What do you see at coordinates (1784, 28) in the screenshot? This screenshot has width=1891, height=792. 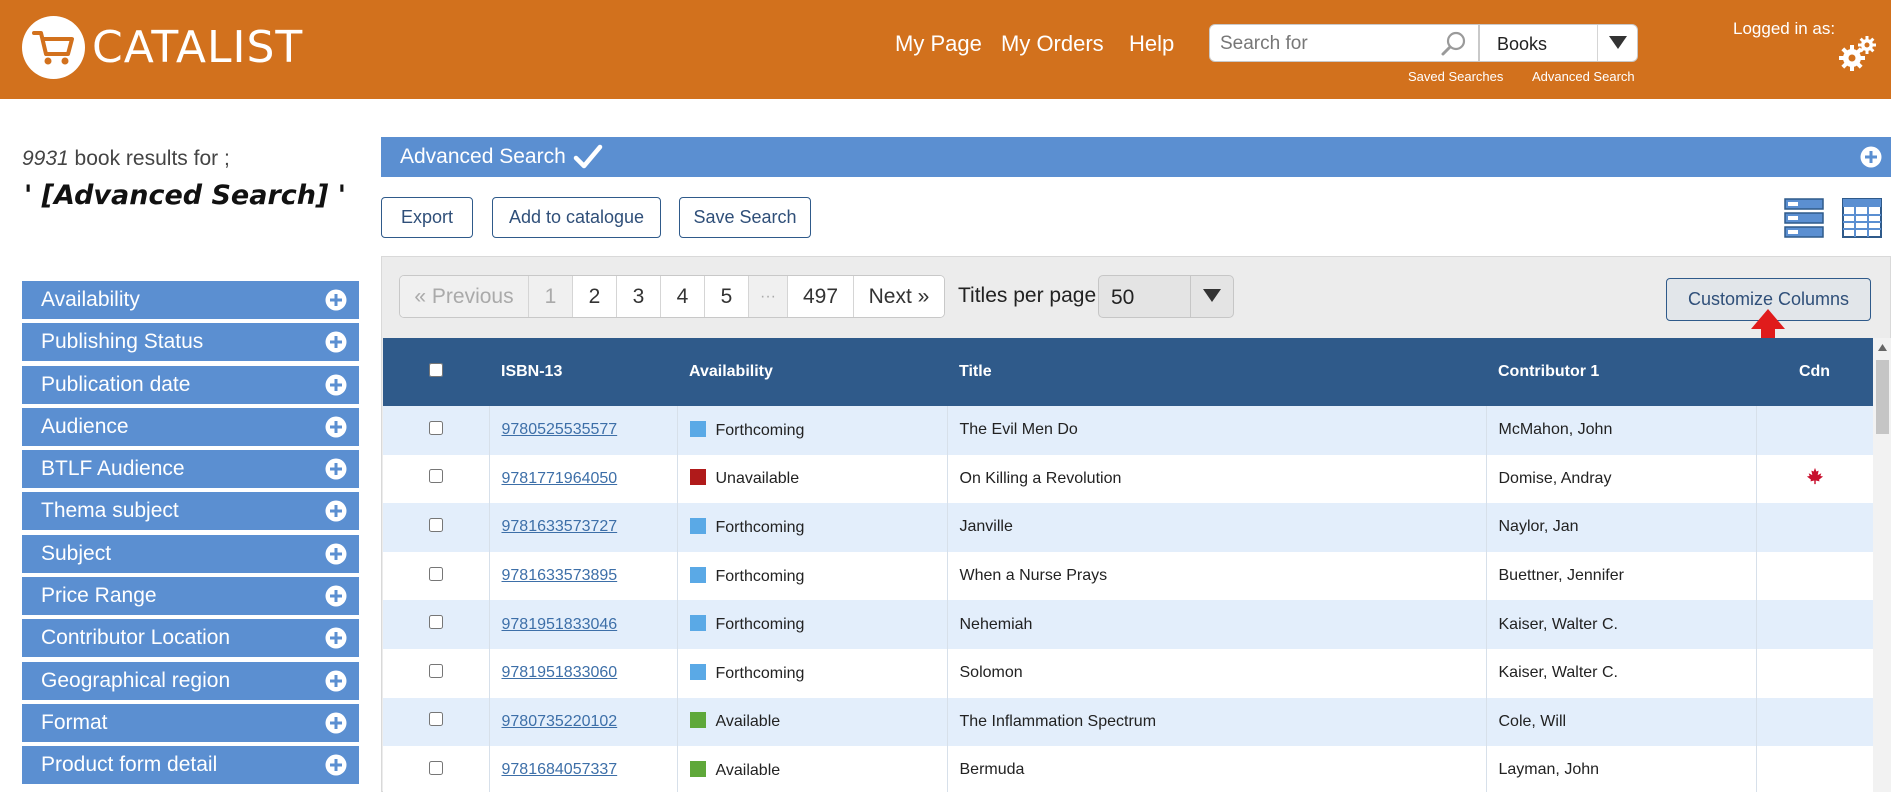 I see `logged-in-label: Logged in as:` at bounding box center [1784, 28].